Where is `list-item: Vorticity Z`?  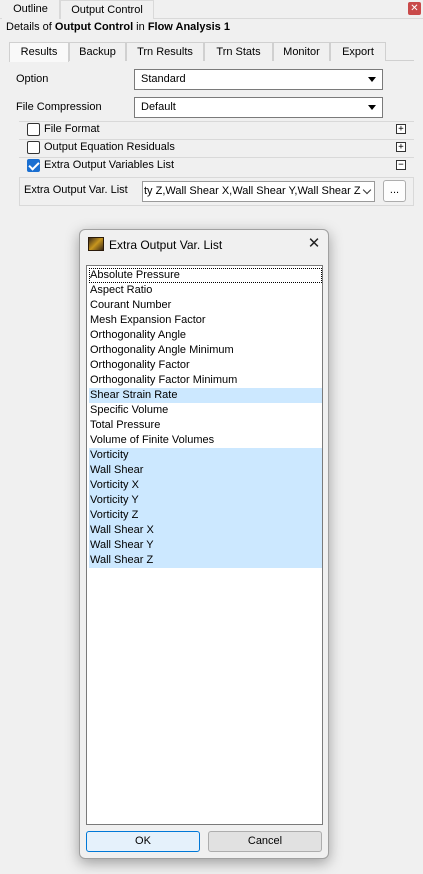
list-item: Vorticity Z is located at coordinates (205, 515).